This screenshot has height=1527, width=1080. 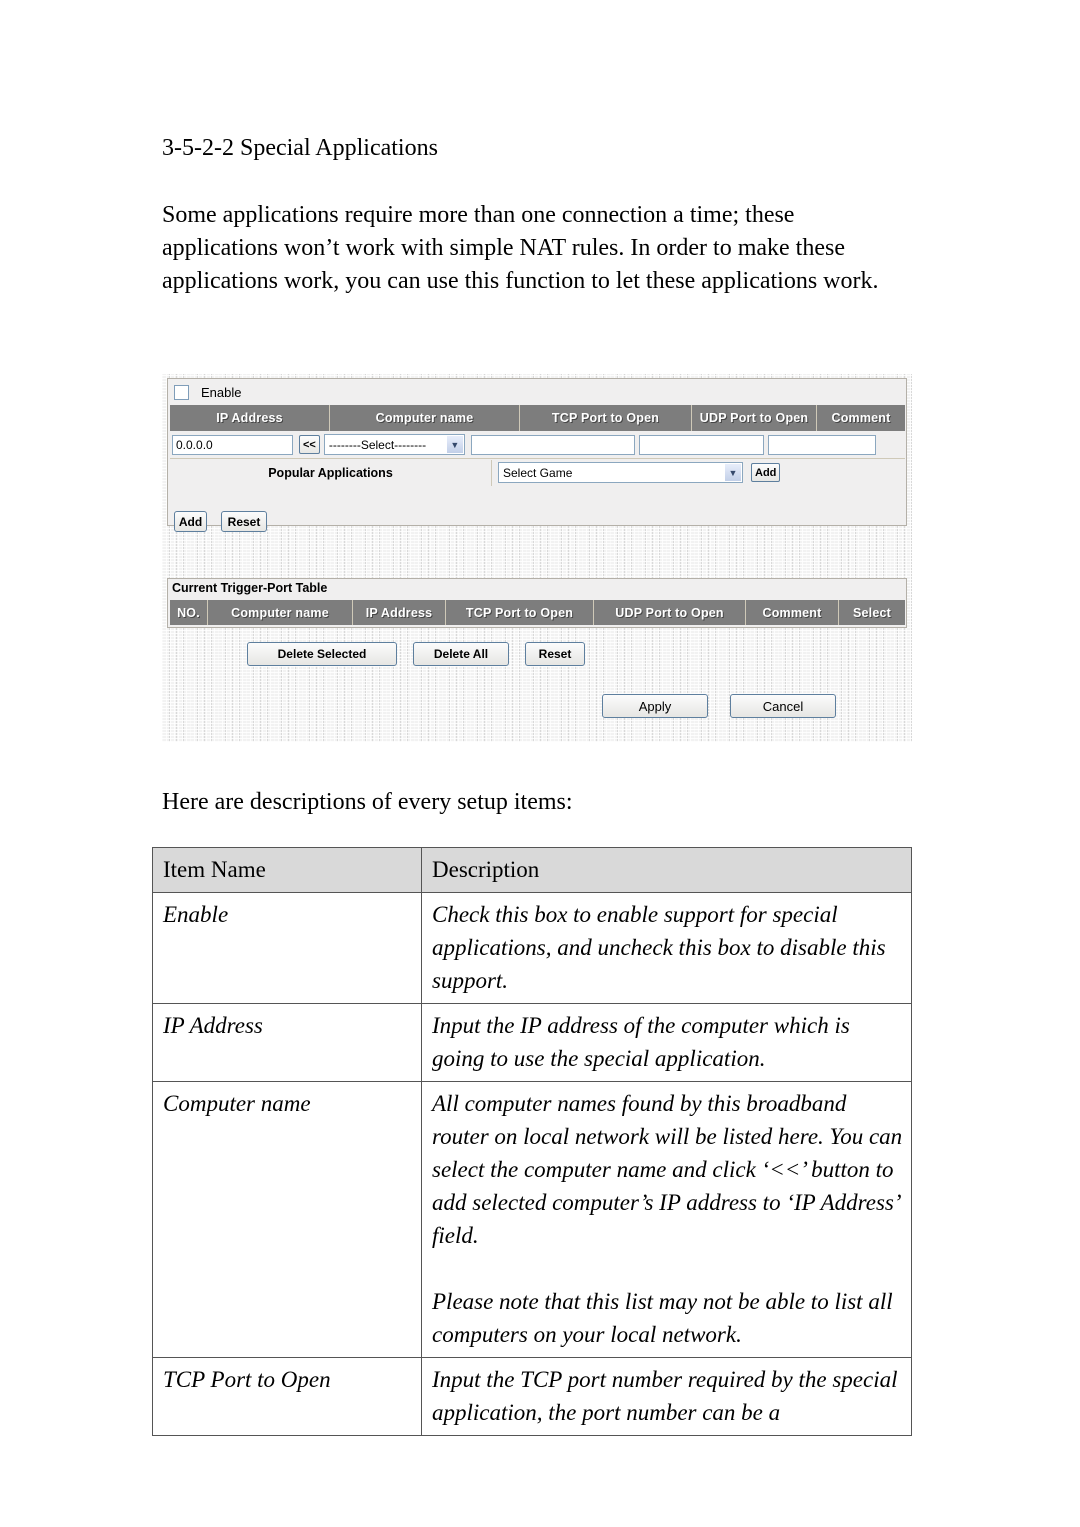 I want to click on delete-selected-button: Delete Selected, so click(x=322, y=654).